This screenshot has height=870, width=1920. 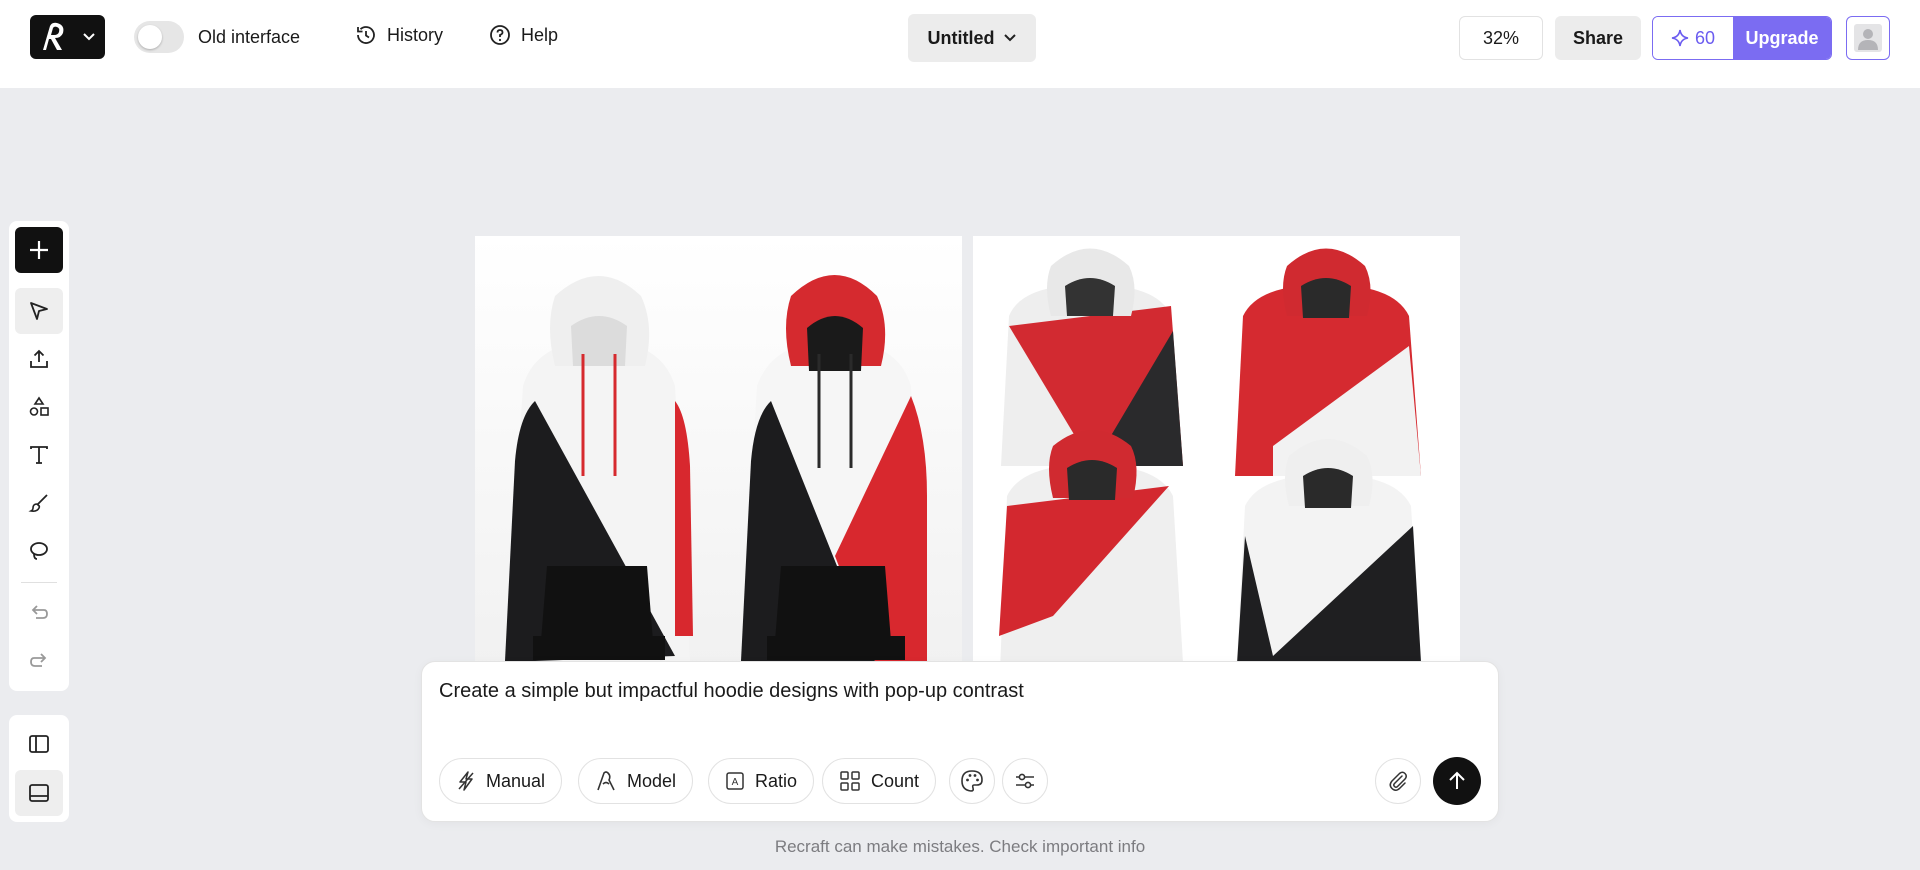 What do you see at coordinates (1501, 38) in the screenshot?
I see `zoom-level: 32%` at bounding box center [1501, 38].